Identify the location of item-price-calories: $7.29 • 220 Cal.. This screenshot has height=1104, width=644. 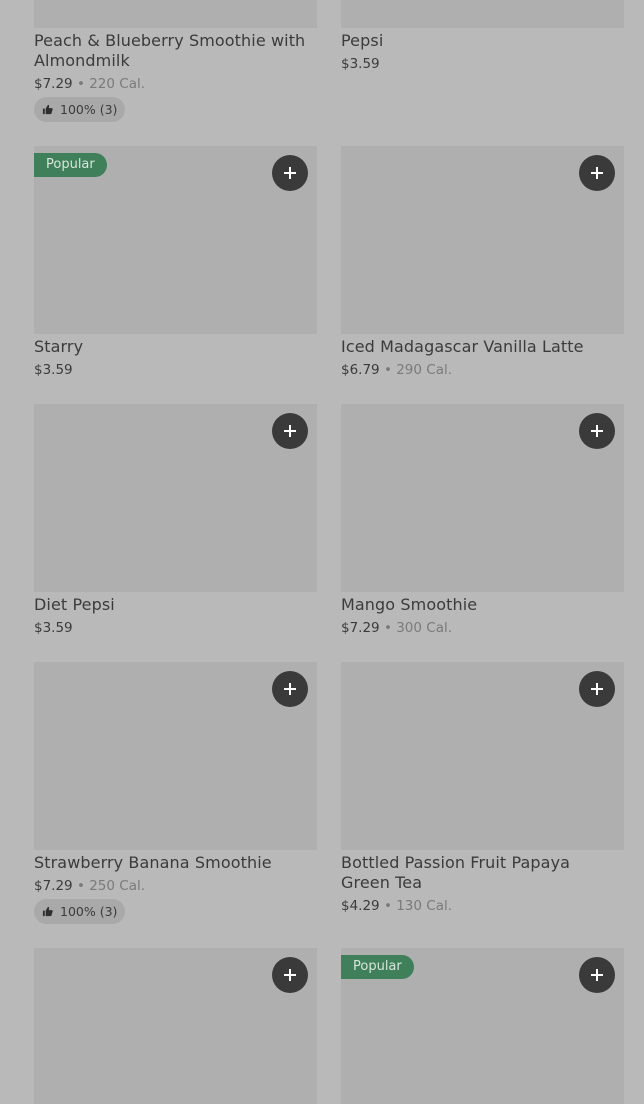
(89, 84).